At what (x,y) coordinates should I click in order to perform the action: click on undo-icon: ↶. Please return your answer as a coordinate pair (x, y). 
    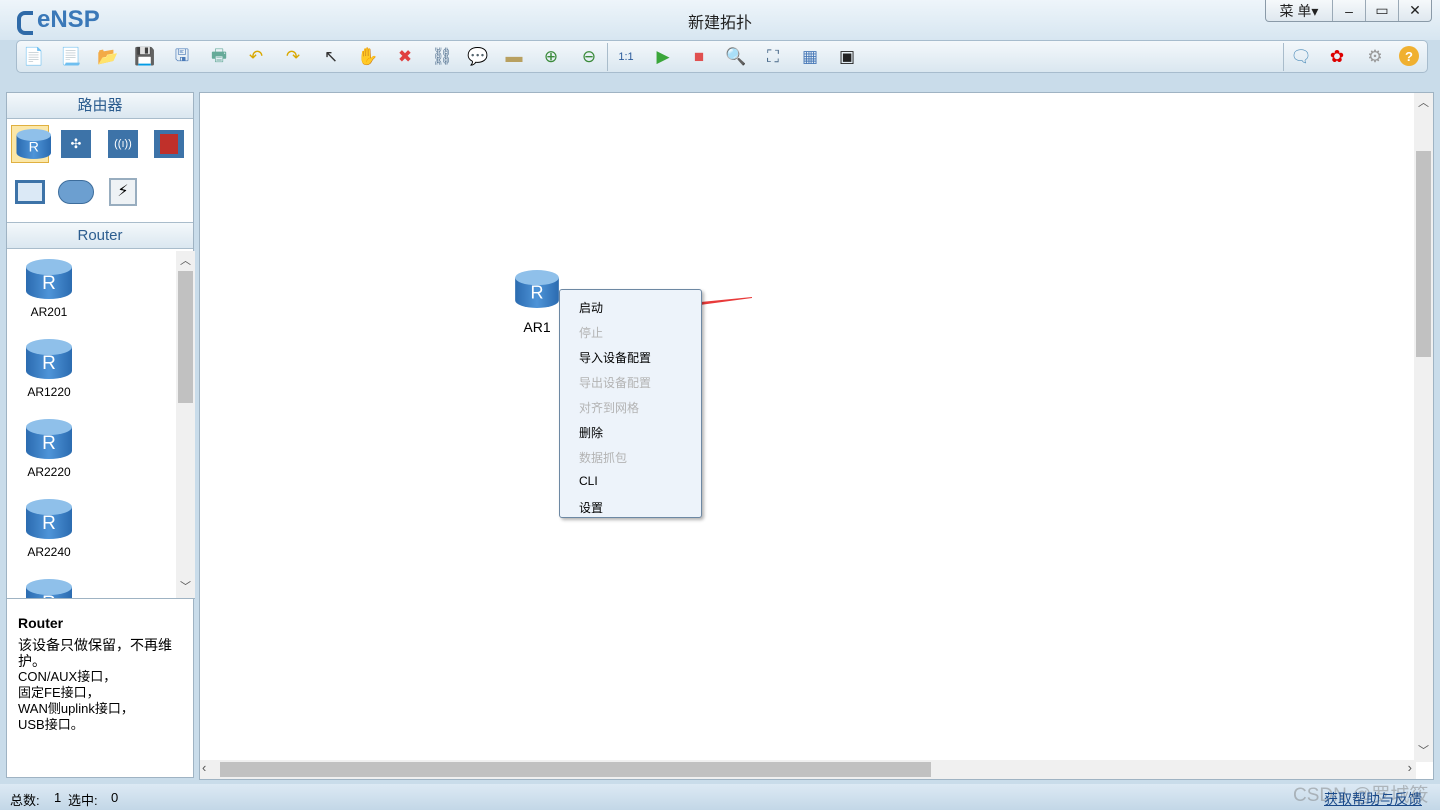
    Looking at the image, I should click on (256, 57).